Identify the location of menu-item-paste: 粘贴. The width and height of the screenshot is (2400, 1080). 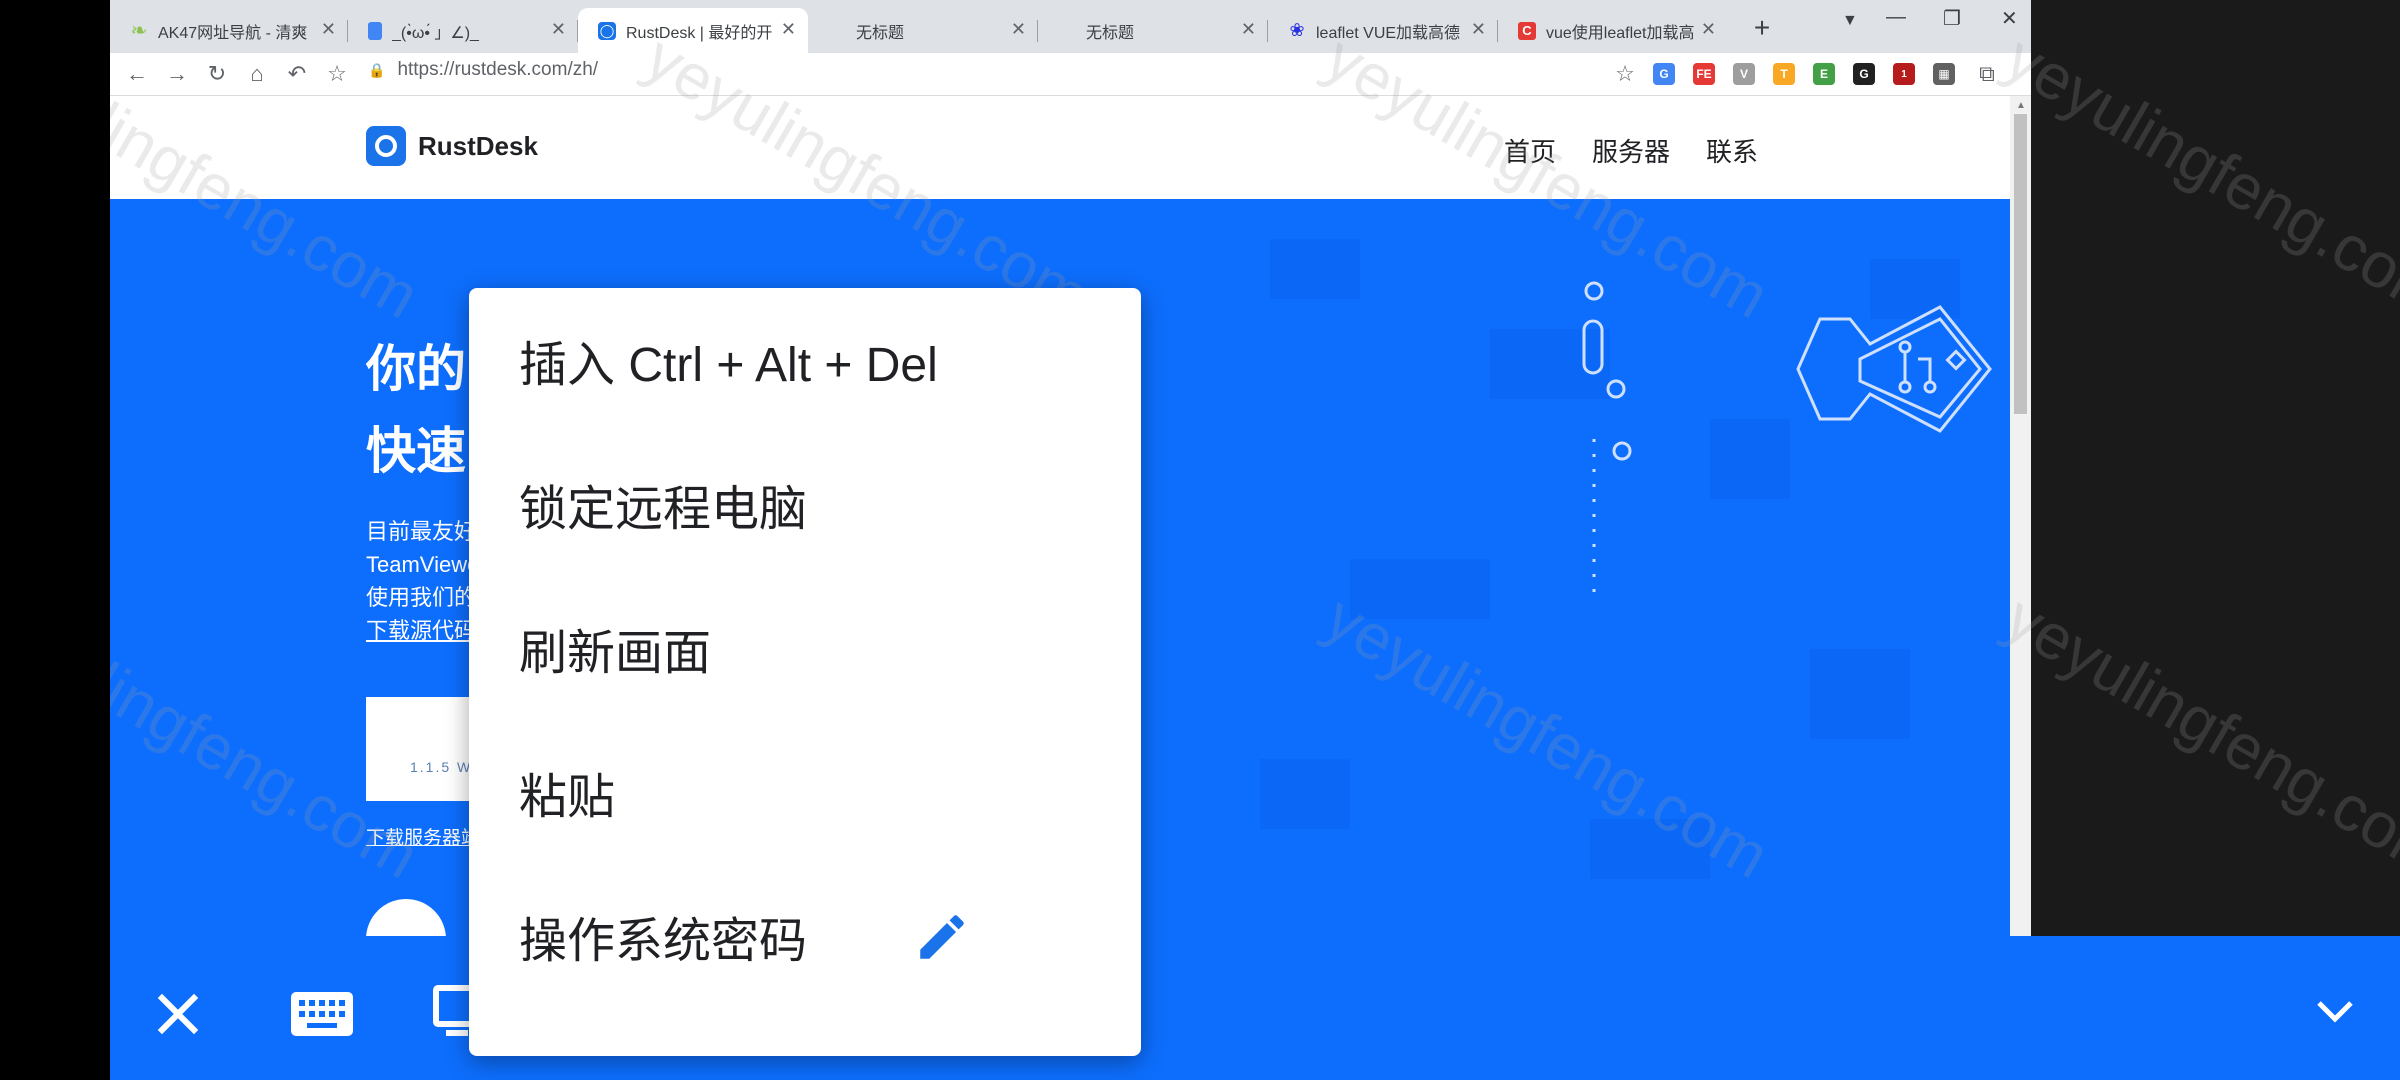
(805, 792).